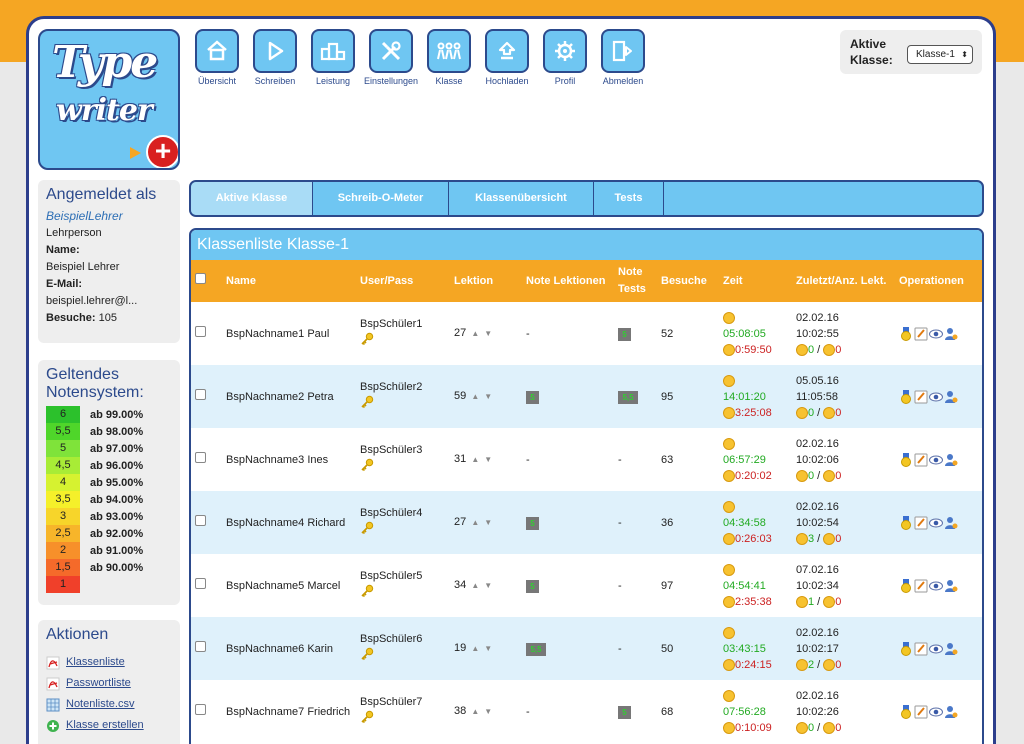 This screenshot has width=1024, height=744. Describe the element at coordinates (217, 51) in the screenshot. I see `home-icon` at that location.